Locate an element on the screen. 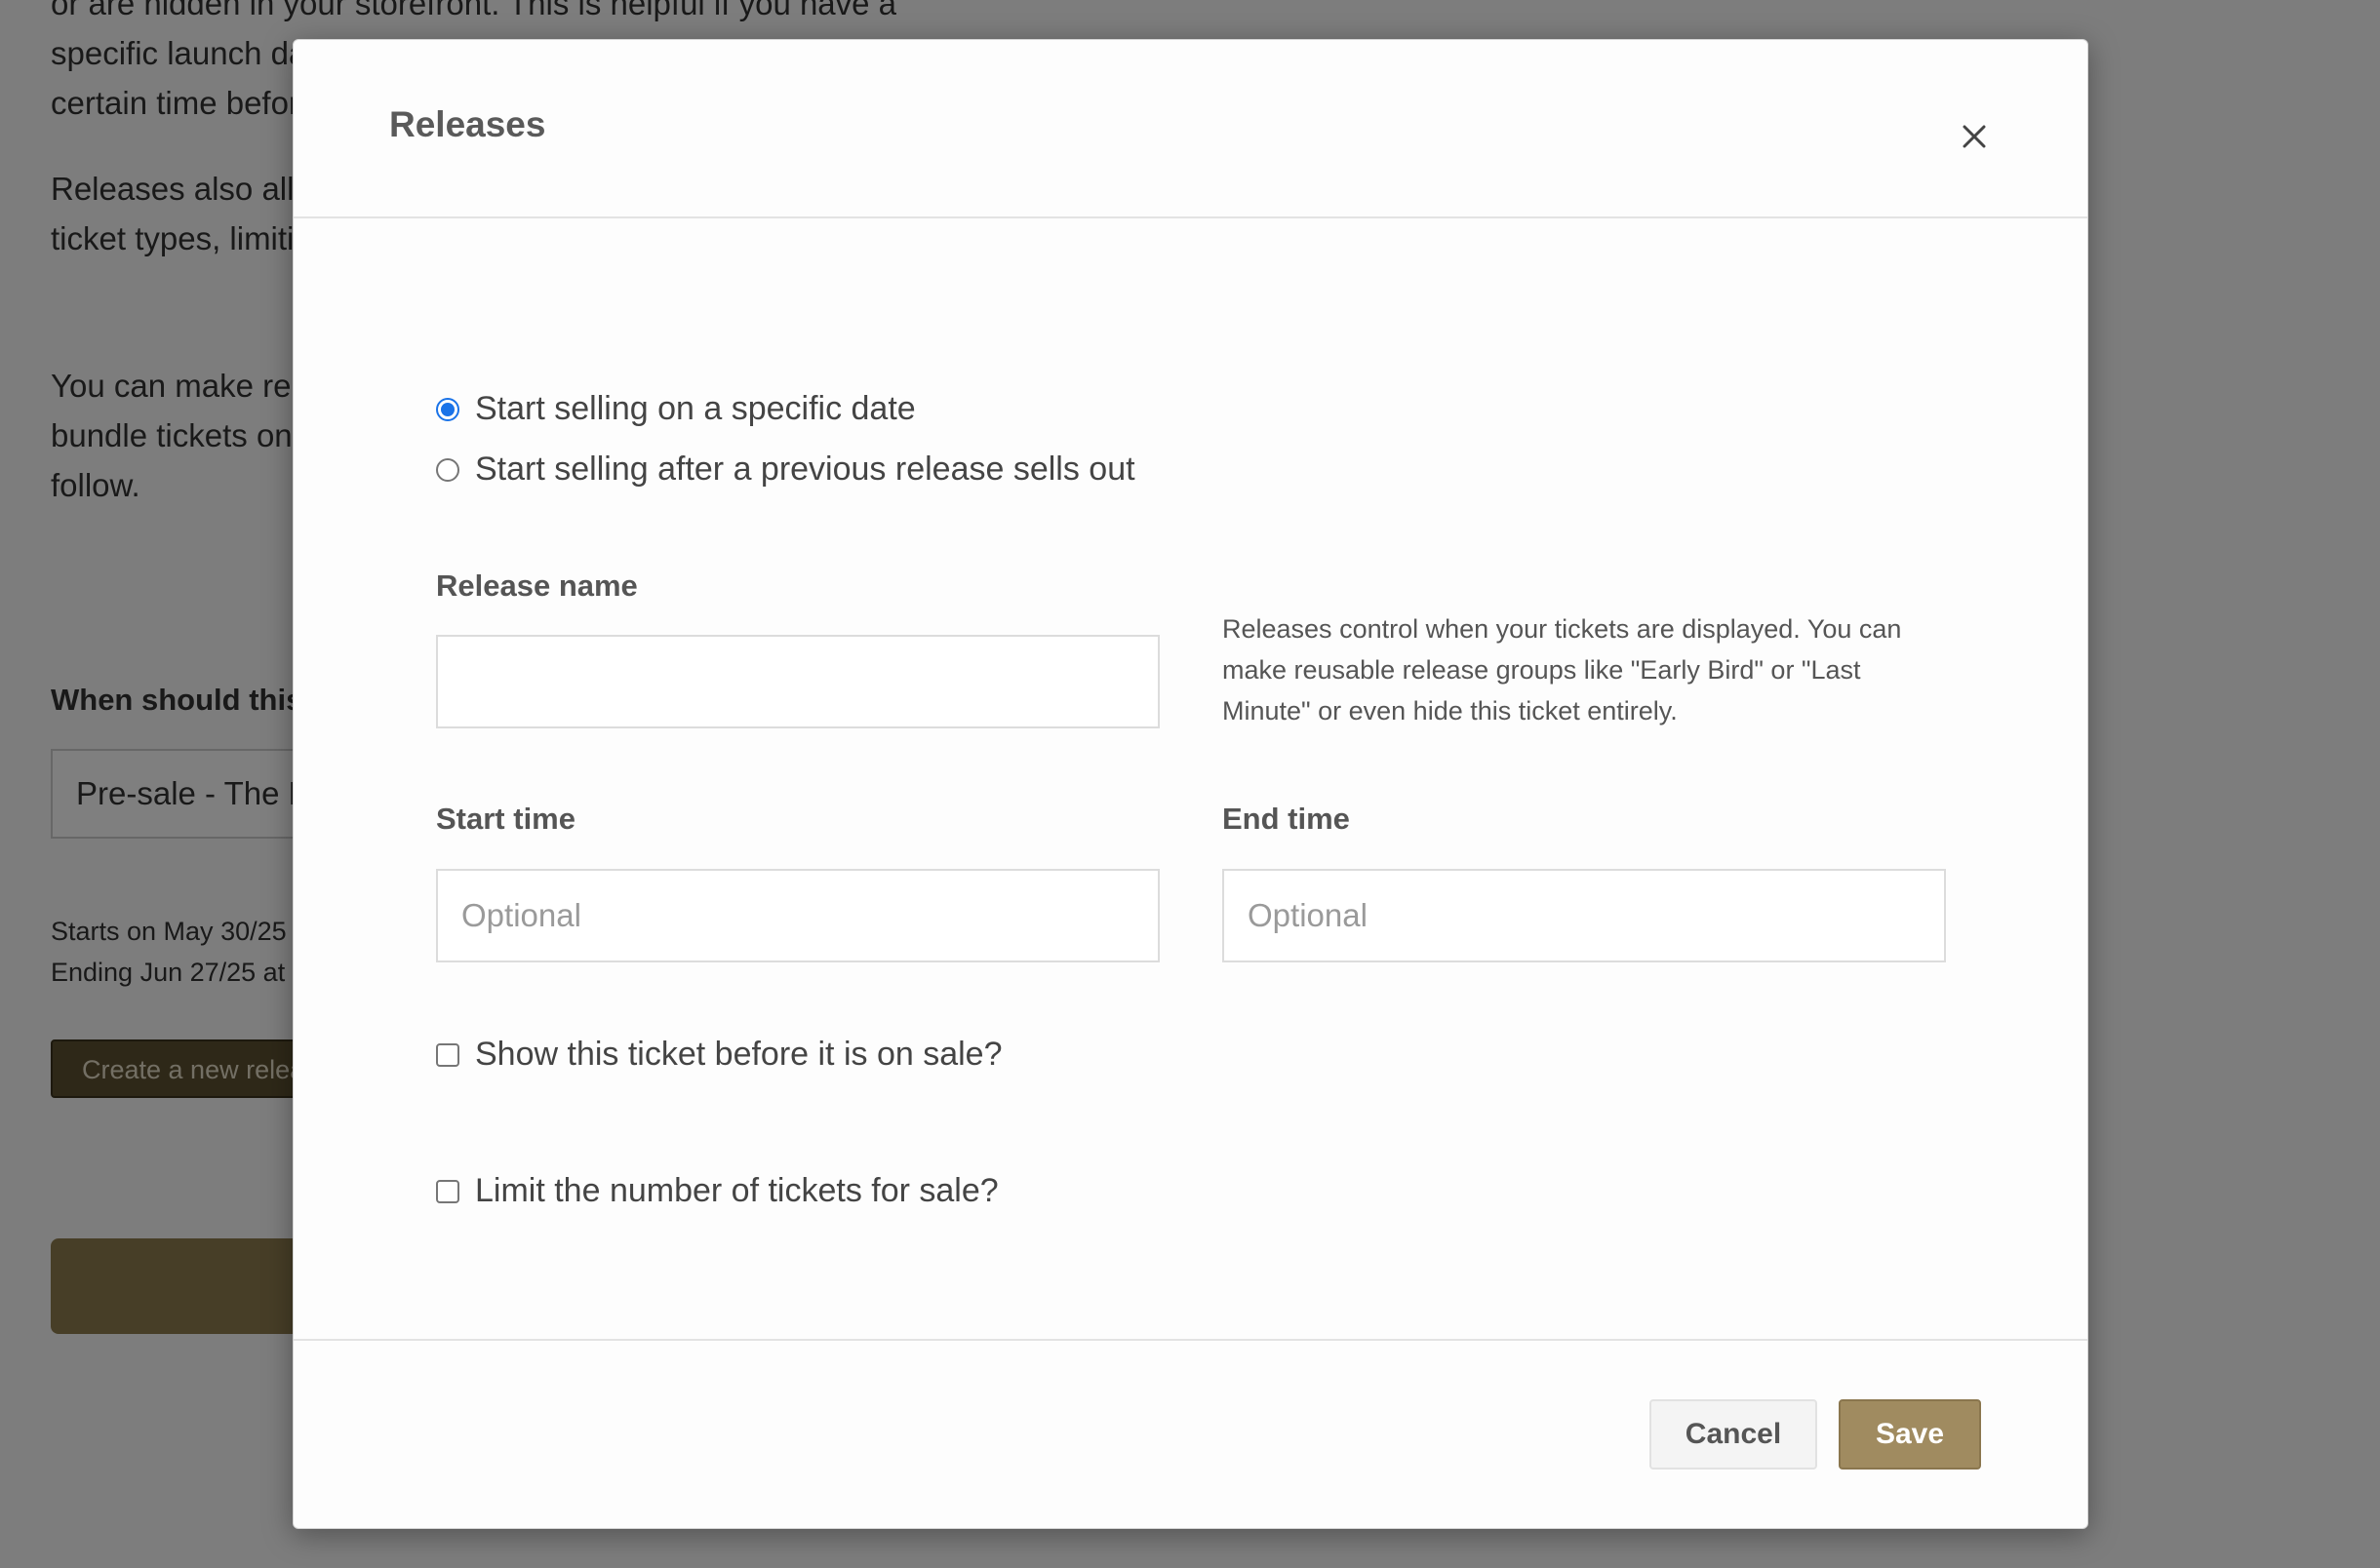 The width and height of the screenshot is (2380, 1568). checkbox-label: Limit the number of tickets for sale? is located at coordinates (737, 1190).